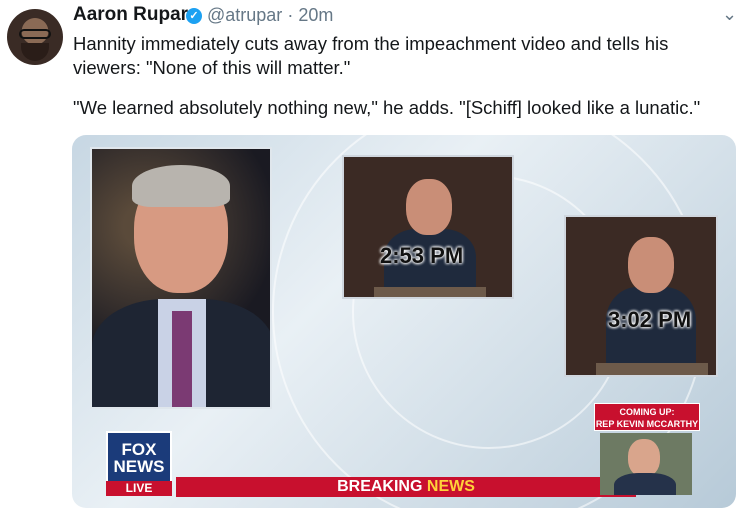 The height and width of the screenshot is (510, 755). Describe the element at coordinates (181, 278) in the screenshot. I see `host-video-panel` at that location.